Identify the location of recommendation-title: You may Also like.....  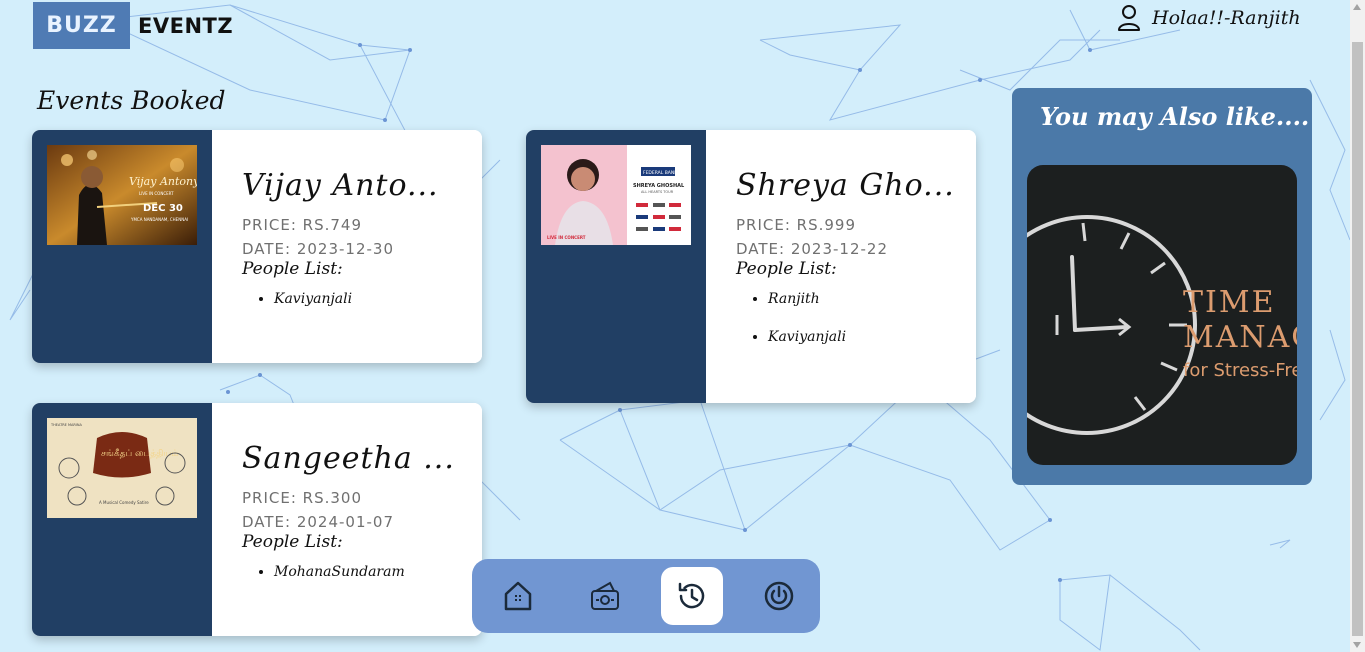
(1175, 116).